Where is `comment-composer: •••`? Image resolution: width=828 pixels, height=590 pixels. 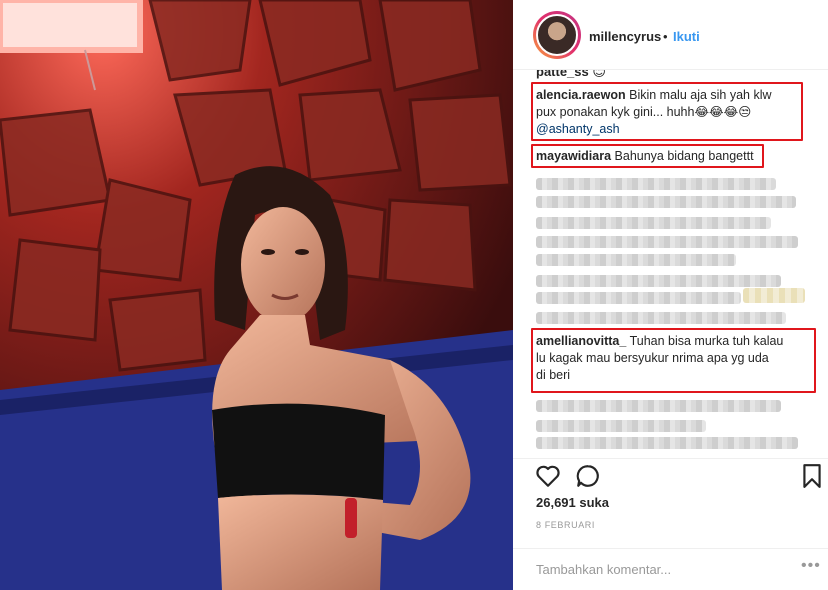 comment-composer: ••• is located at coordinates (670, 569).